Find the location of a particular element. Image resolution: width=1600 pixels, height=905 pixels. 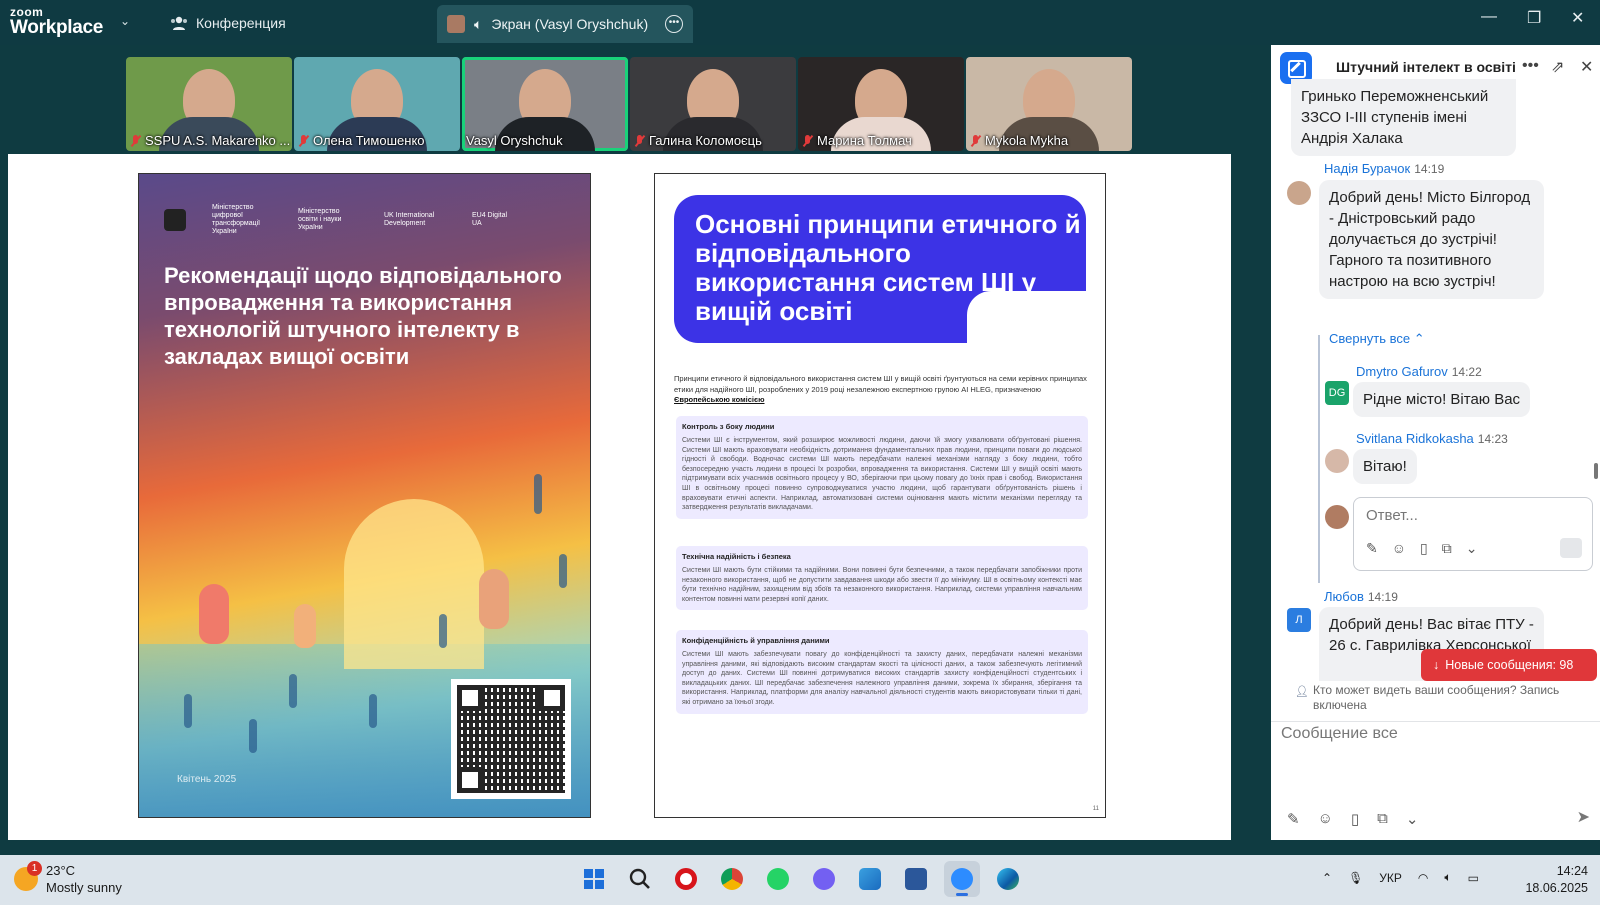

video-tile: Mykola Mykha is located at coordinates (1049, 104).